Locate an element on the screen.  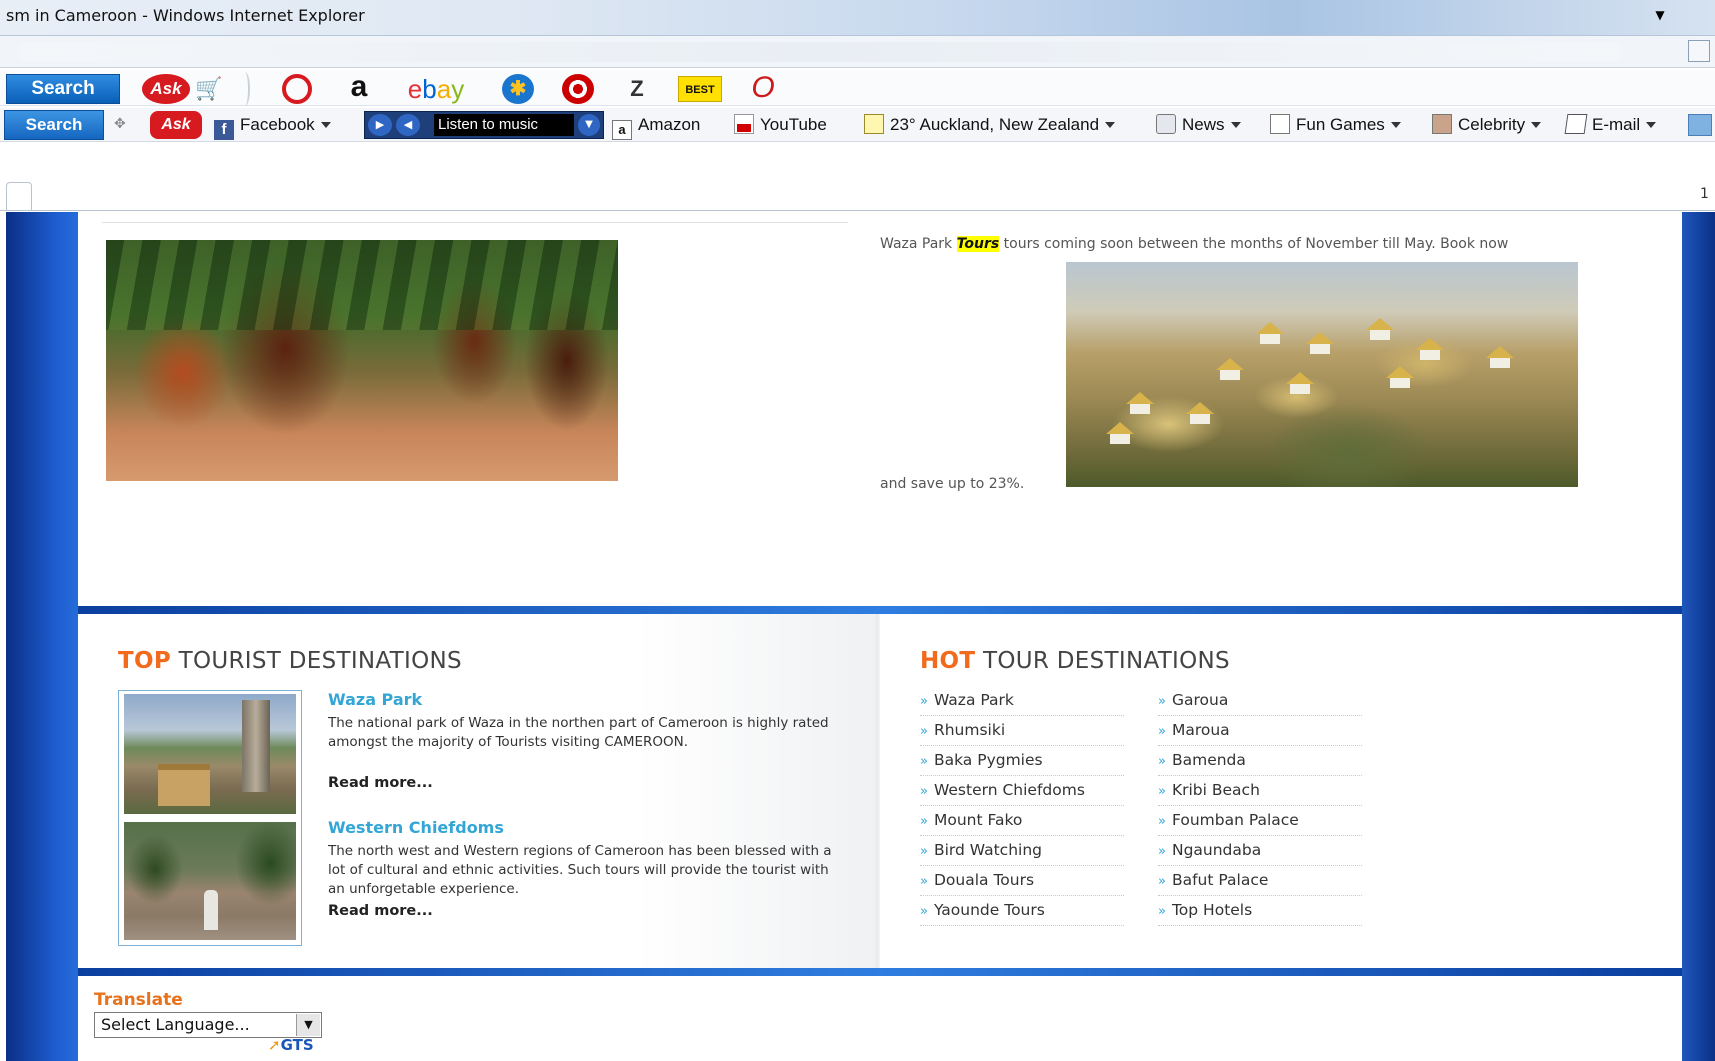
address-bar is located at coordinates (820, 52).